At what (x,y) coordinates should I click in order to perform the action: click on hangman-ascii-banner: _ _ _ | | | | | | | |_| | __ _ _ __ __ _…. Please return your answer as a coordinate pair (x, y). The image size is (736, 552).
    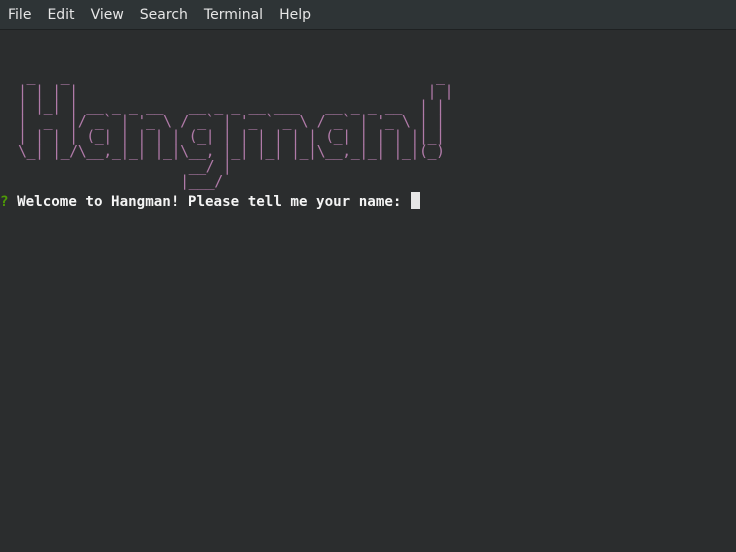
    Looking at the image, I should click on (236, 128).